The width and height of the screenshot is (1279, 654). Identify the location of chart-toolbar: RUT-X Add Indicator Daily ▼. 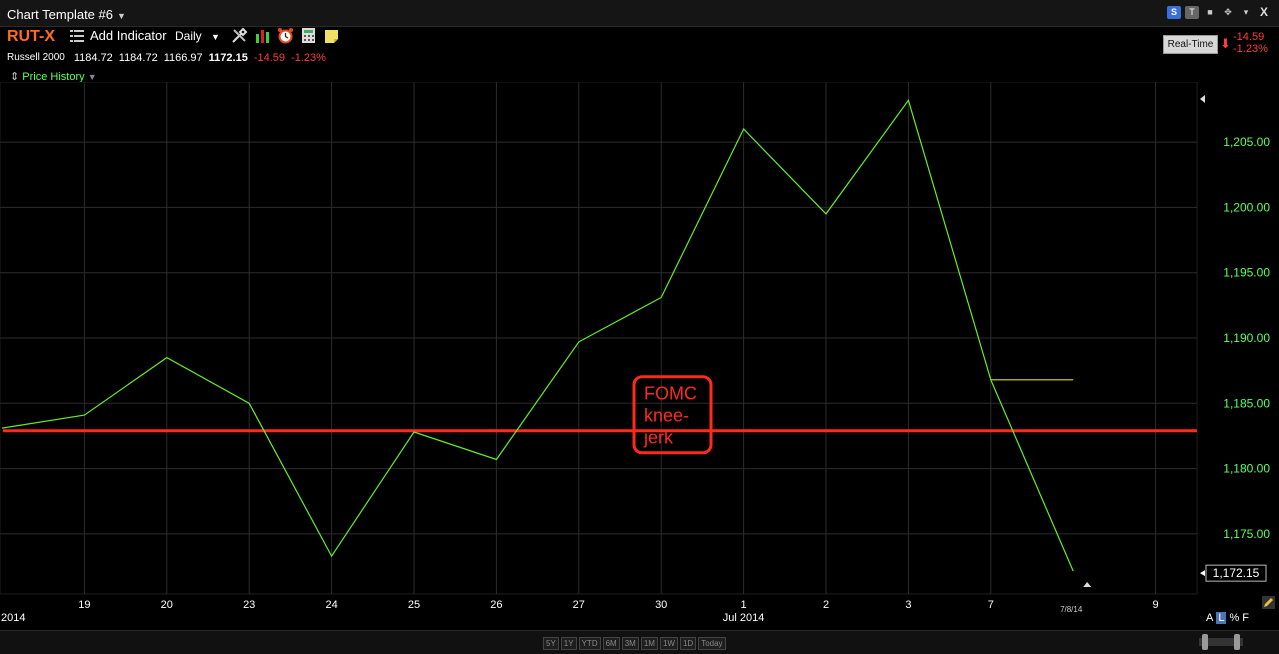
(639, 37).